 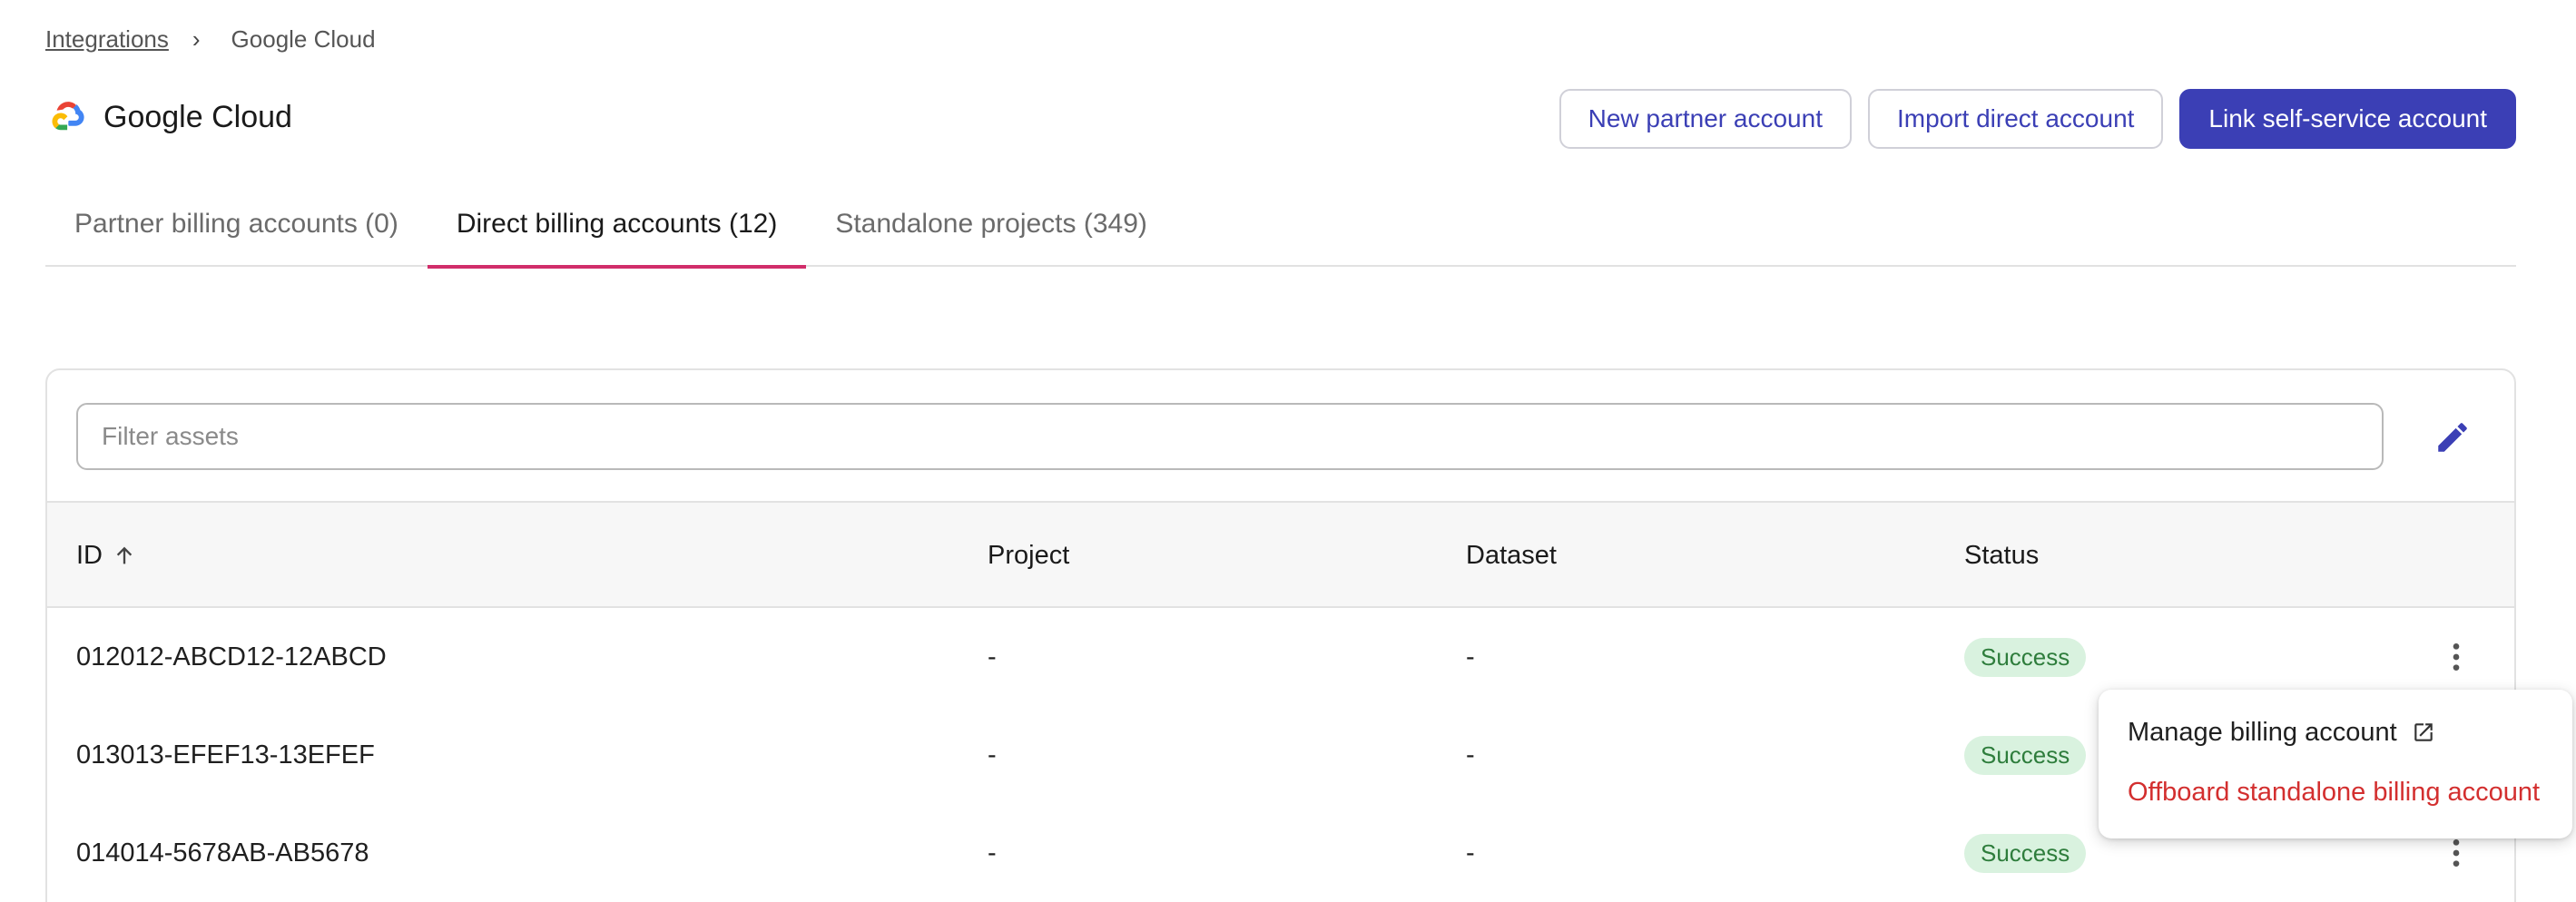 I want to click on external-link-icon, so click(x=2423, y=732).